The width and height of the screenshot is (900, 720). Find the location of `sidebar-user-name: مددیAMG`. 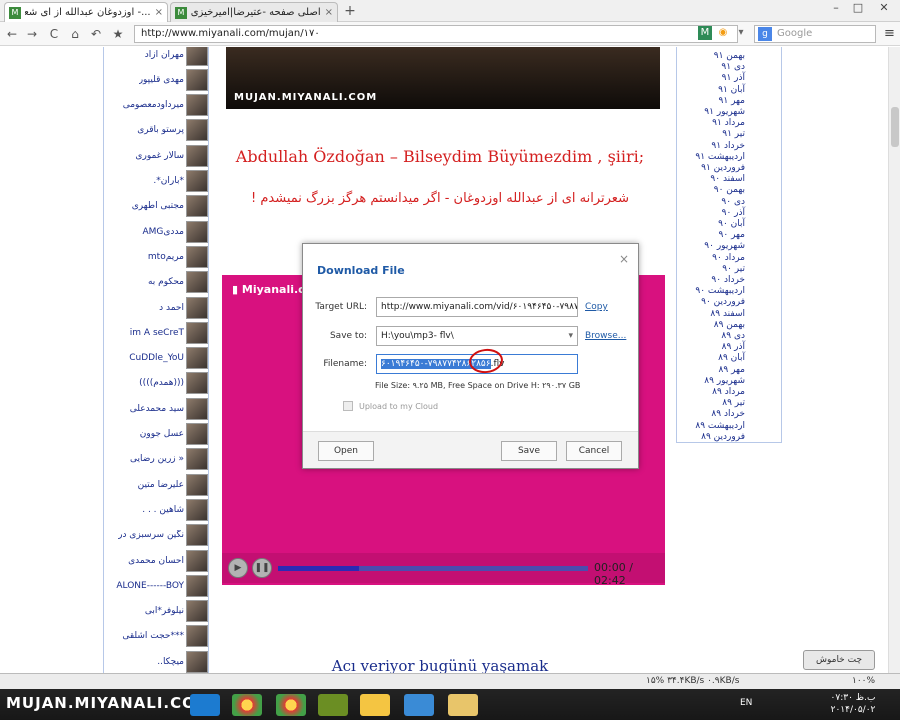

sidebar-user-name: مددیAMG is located at coordinates (163, 232).